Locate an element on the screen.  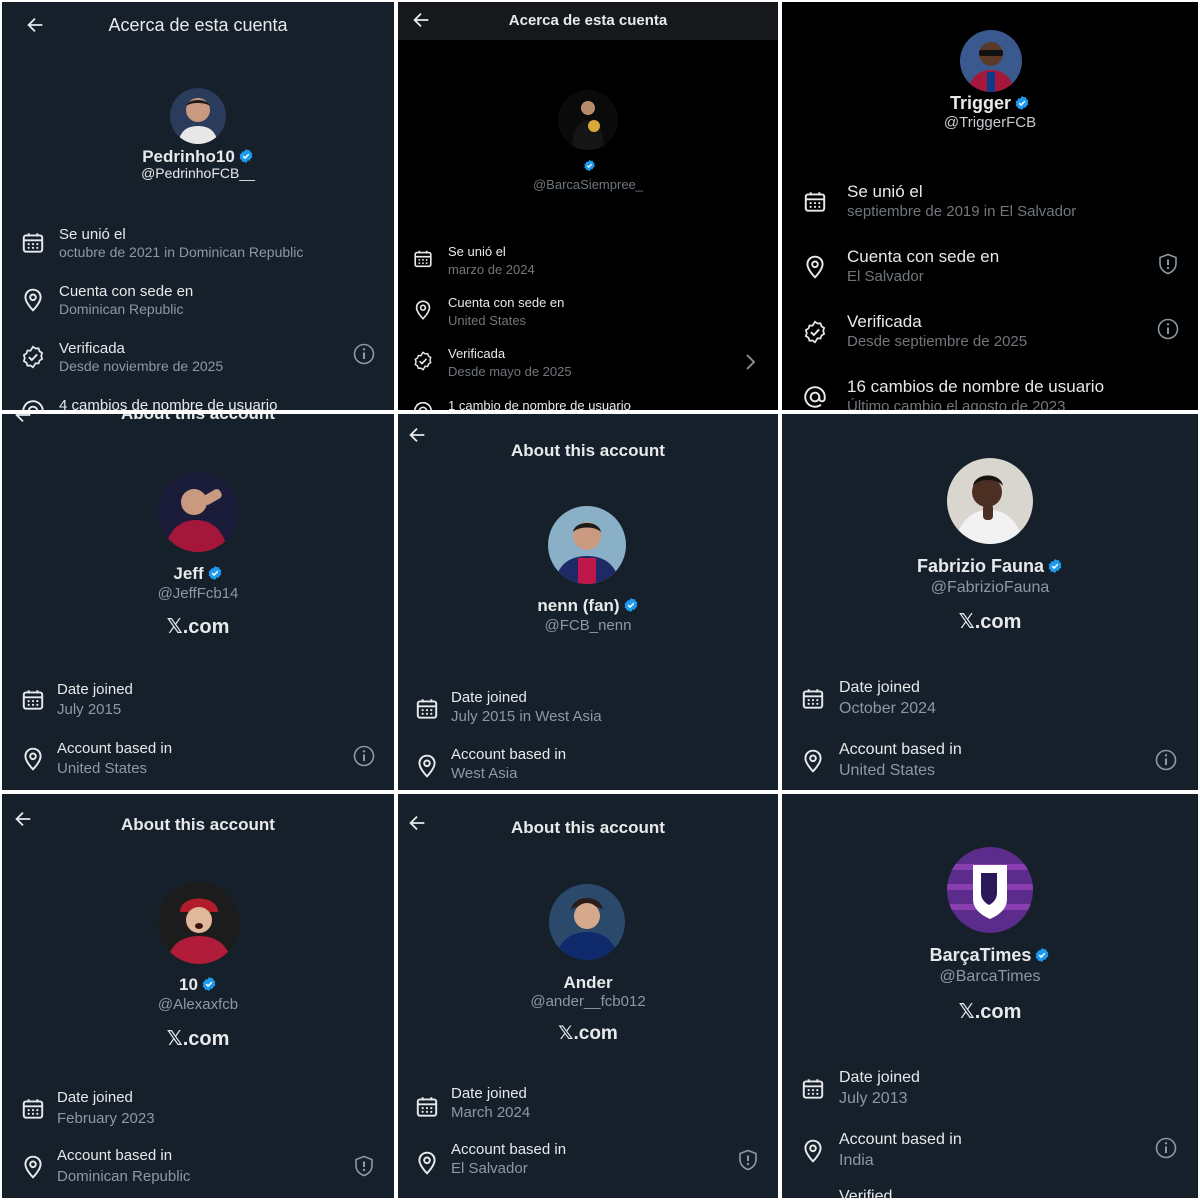
row-value: October 2024 is located at coordinates (887, 708).